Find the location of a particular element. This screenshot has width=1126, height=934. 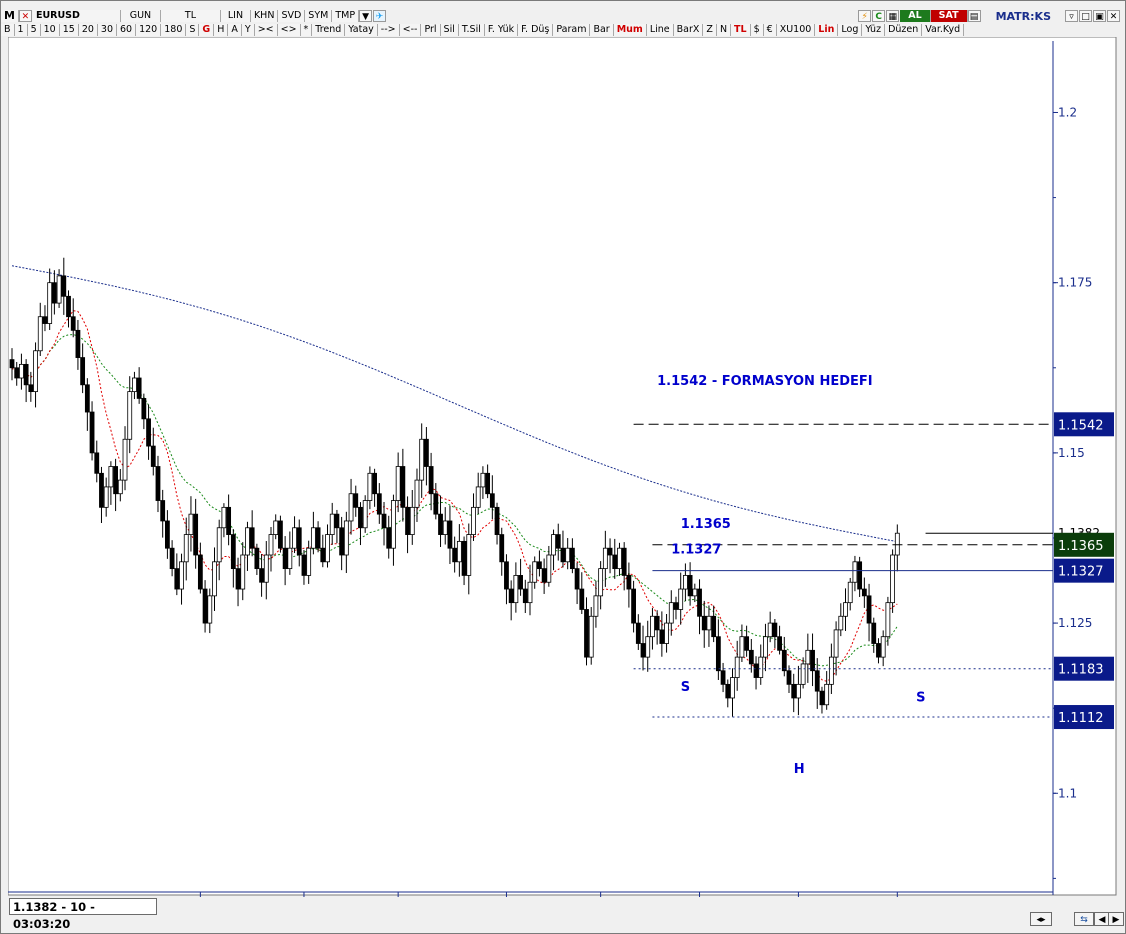

toolbar-bottom-item: 120 is located at coordinates (149, 30).